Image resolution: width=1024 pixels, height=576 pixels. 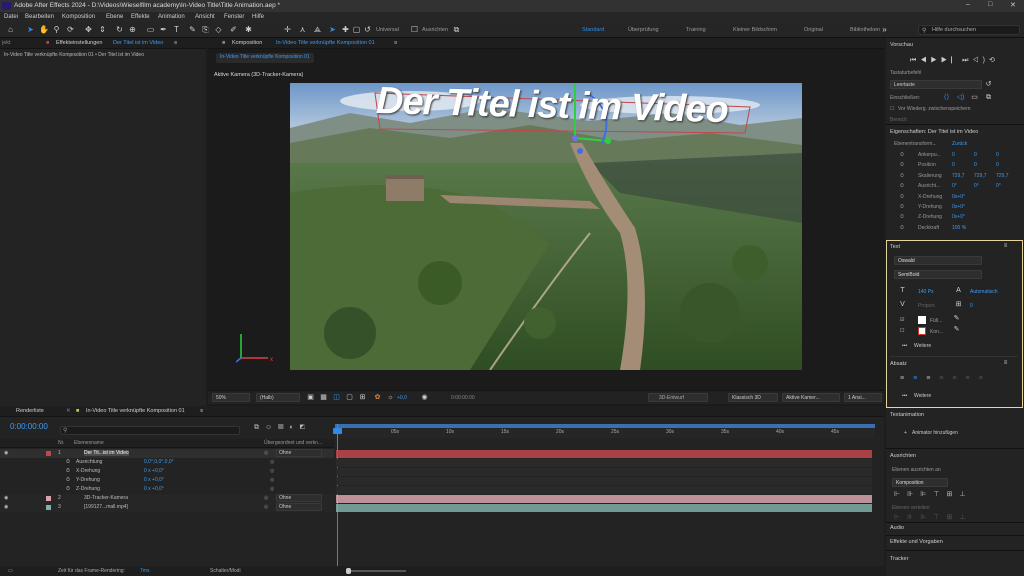 I want to click on prop-value-2: 0°, so click(x=976, y=186).